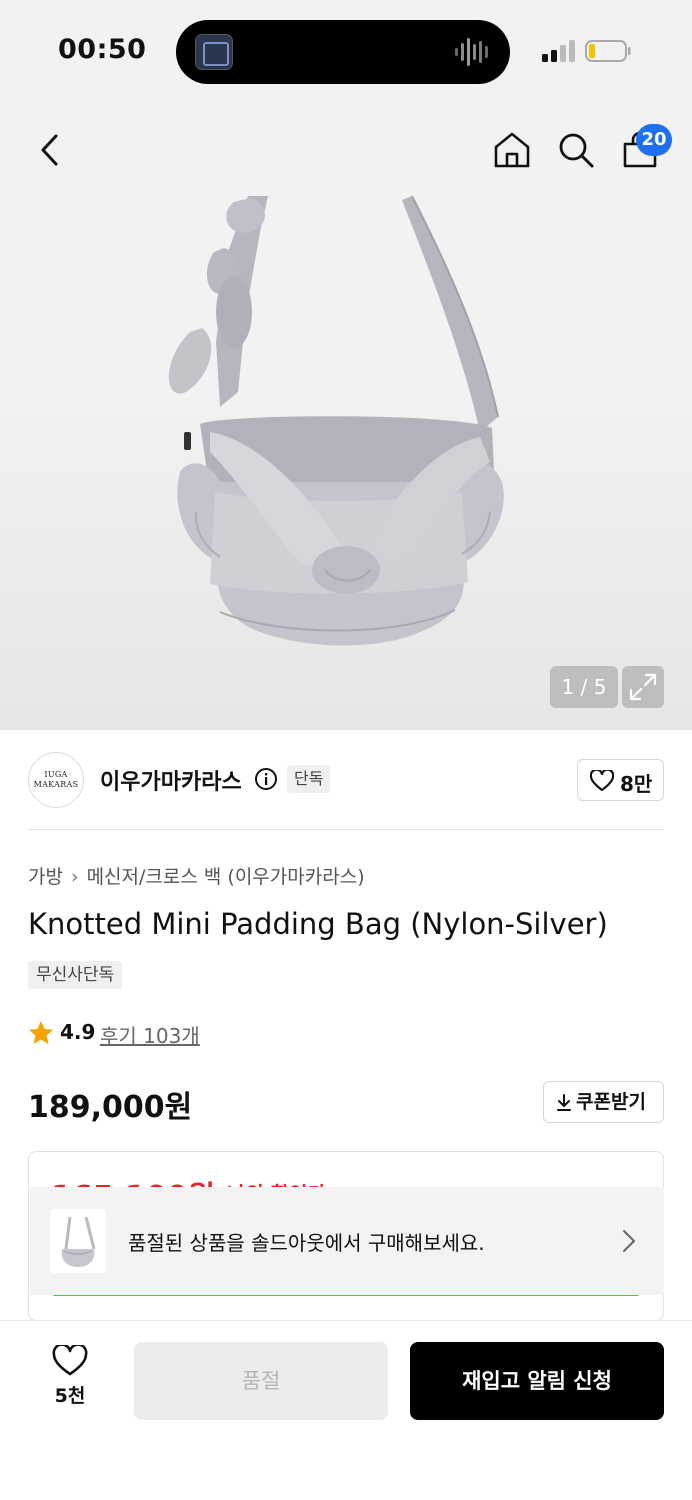 The height and width of the screenshot is (1500, 692). What do you see at coordinates (318, 924) in the screenshot?
I see `product-title: Knotted Mini Padding Bag (Nylon-Silver)` at bounding box center [318, 924].